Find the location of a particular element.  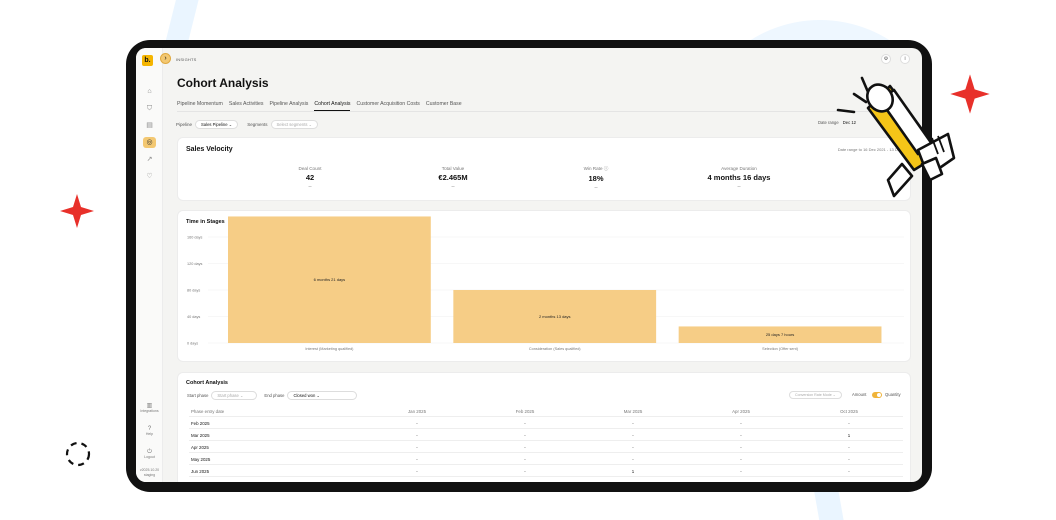

table-cell: Mar 2025 is located at coordinates (200, 435).